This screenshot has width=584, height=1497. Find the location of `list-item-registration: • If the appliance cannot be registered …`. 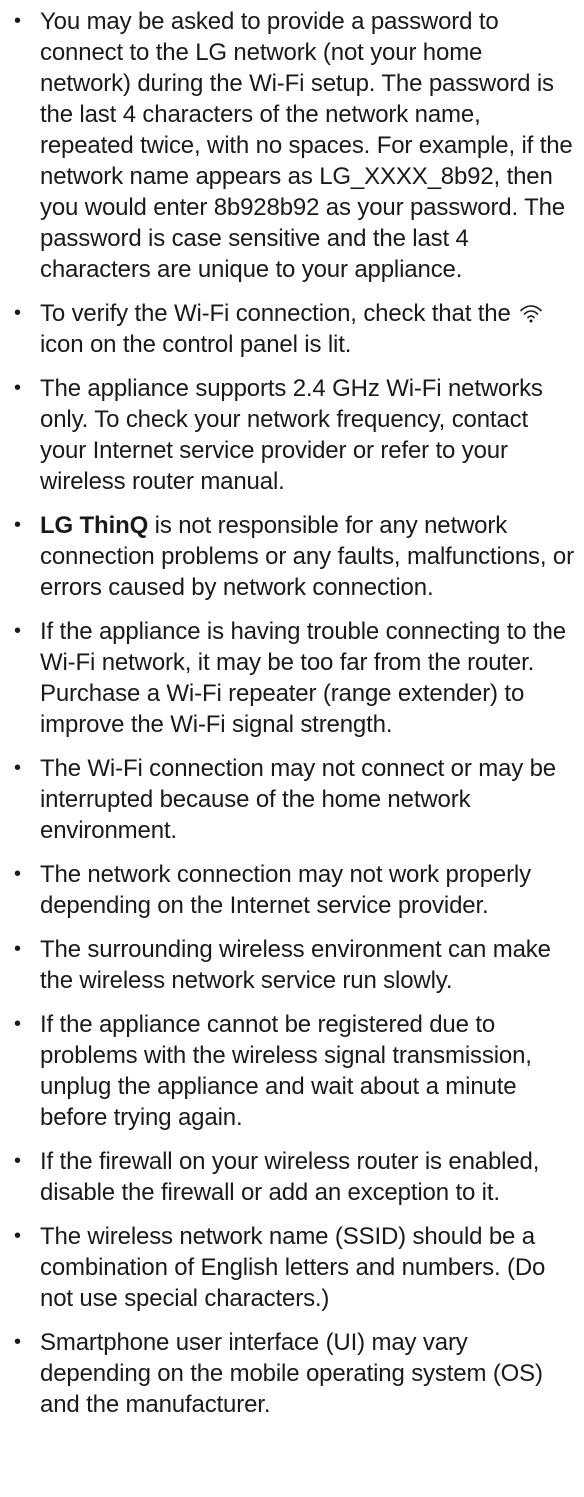

list-item-registration: • If the appliance cannot be registered … is located at coordinates (292, 1071).